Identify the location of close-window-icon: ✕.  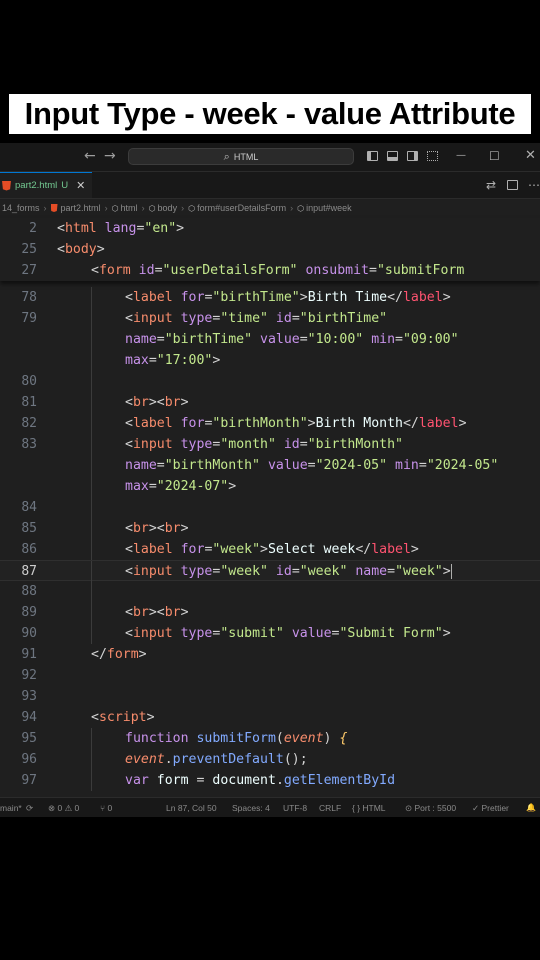
(530, 156).